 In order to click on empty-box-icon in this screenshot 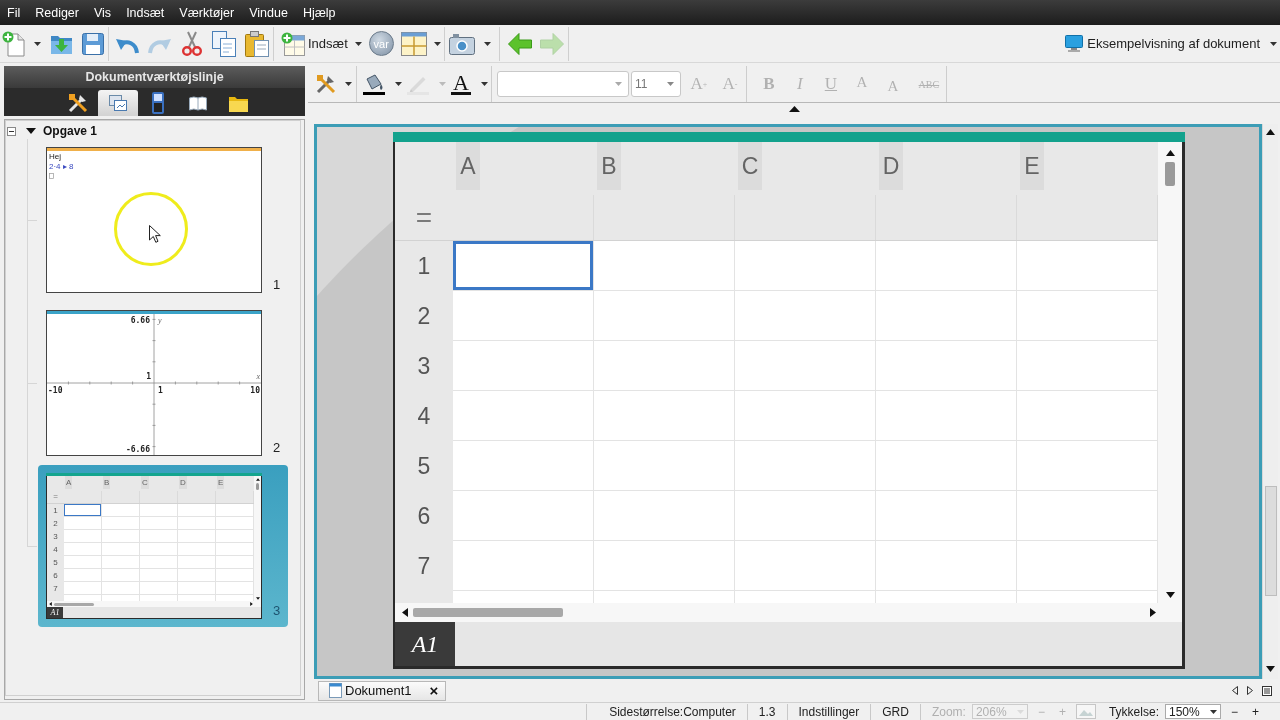, I will do `click(51, 176)`.